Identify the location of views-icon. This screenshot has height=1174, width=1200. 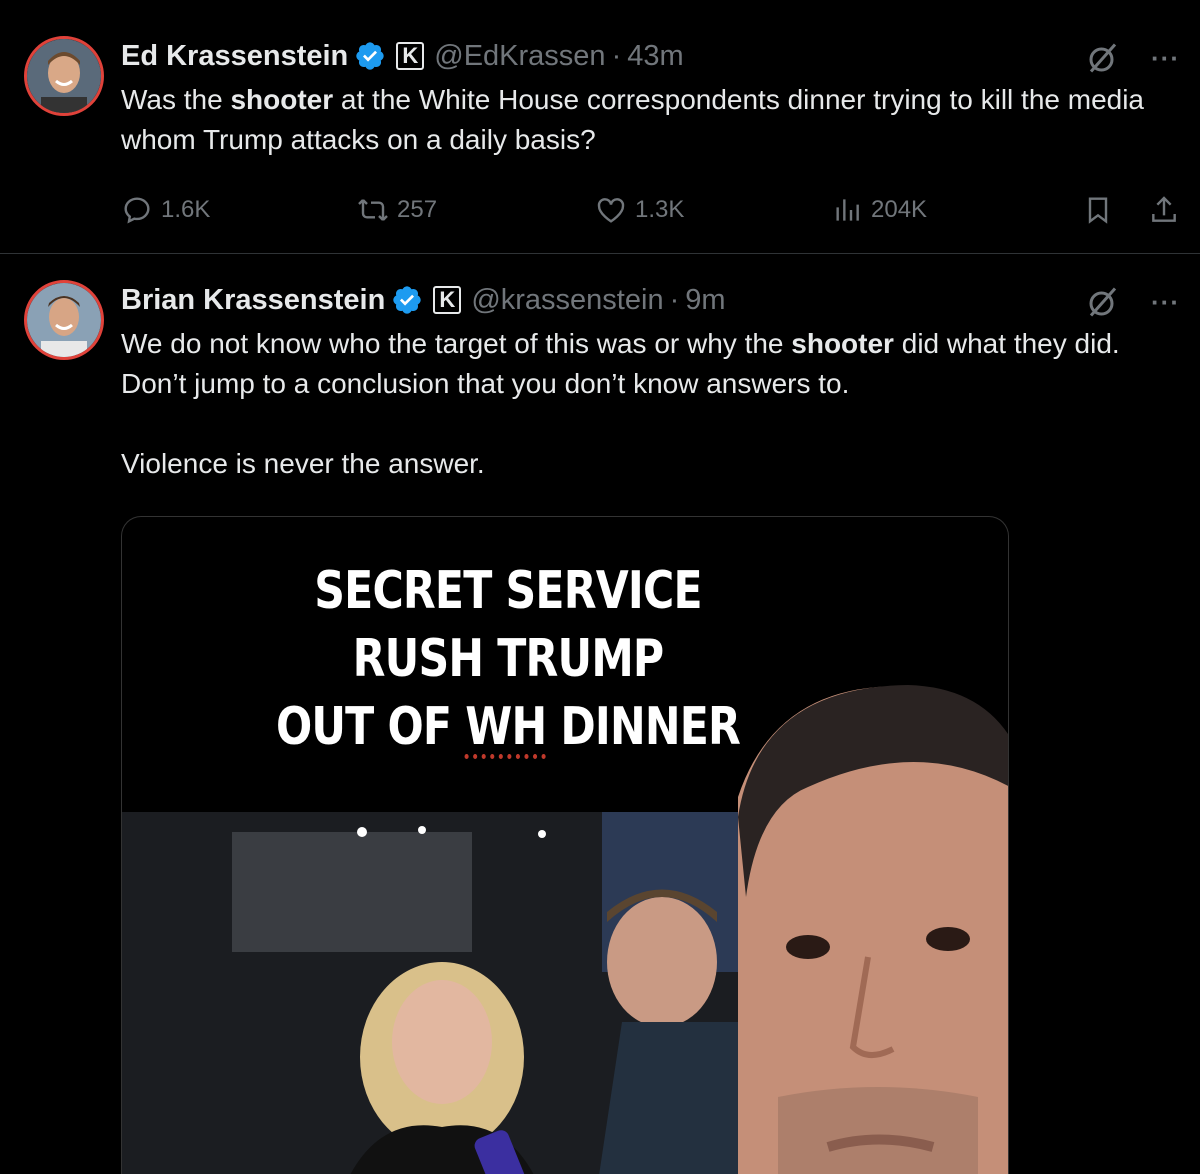
(847, 210).